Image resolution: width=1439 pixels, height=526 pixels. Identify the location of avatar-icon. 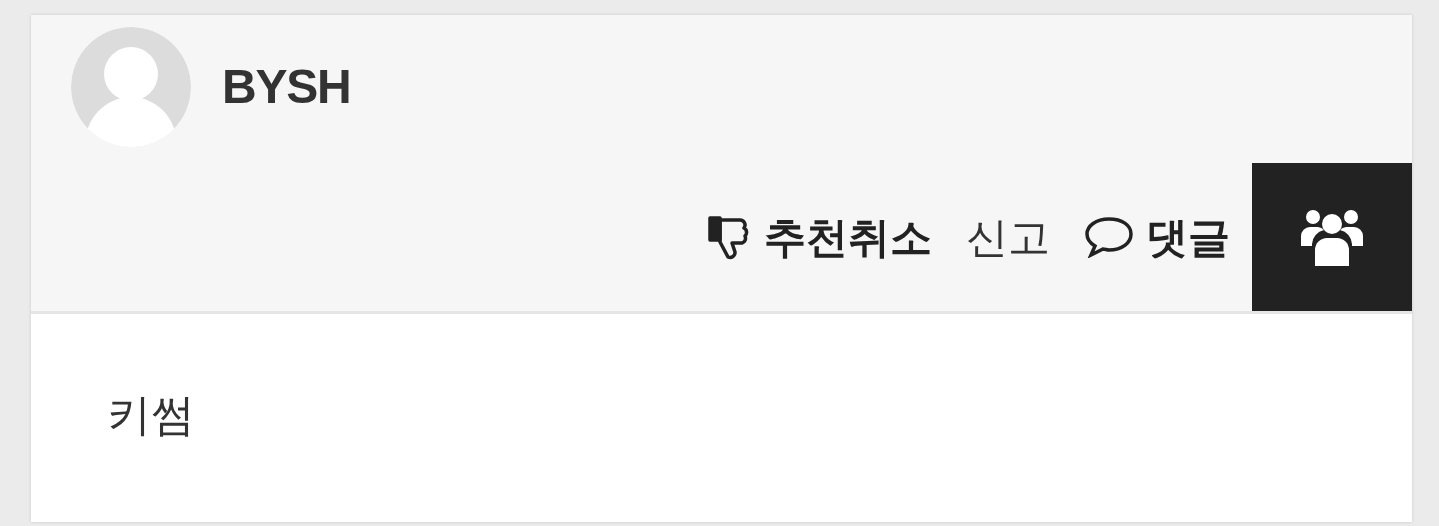
(131, 87).